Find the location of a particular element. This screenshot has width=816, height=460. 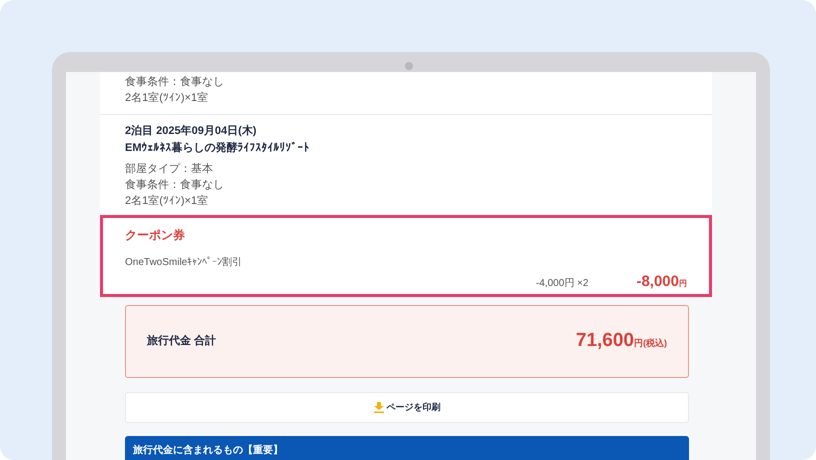

total-amount: 71,600円(税込) is located at coordinates (621, 341).